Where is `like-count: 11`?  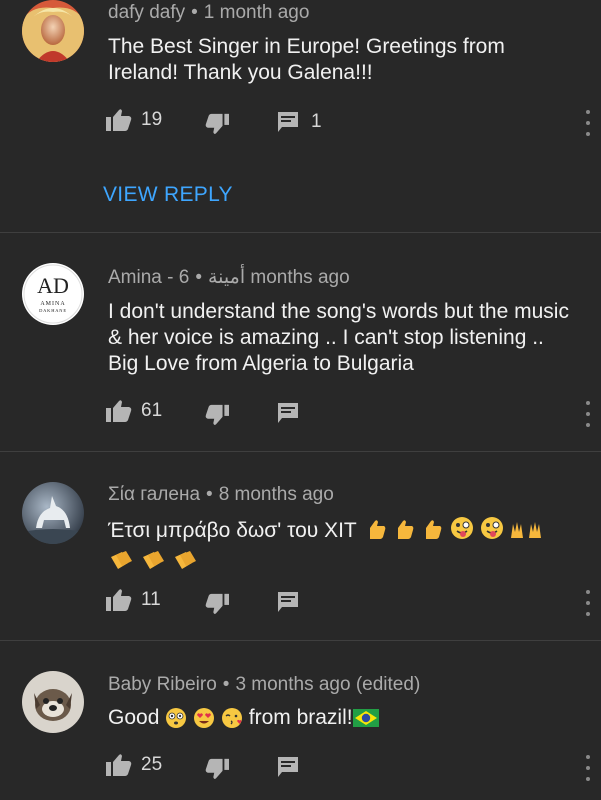 like-count: 11 is located at coordinates (151, 599).